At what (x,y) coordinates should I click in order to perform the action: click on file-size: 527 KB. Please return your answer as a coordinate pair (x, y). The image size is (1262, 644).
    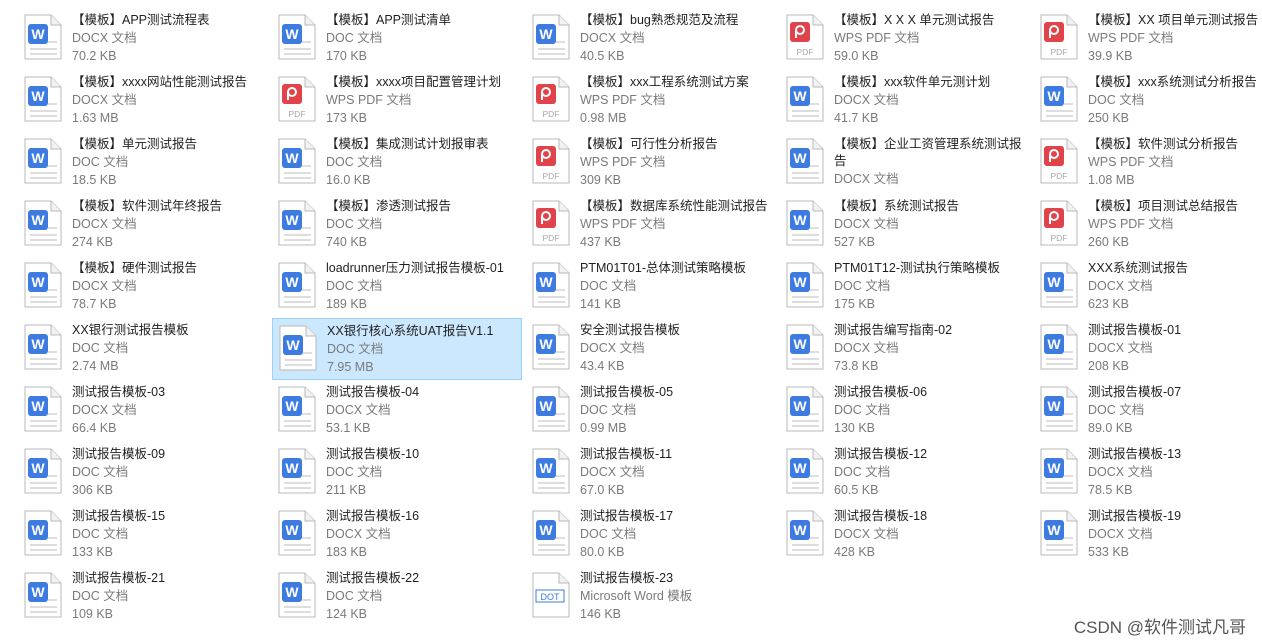
    Looking at the image, I should click on (855, 242).